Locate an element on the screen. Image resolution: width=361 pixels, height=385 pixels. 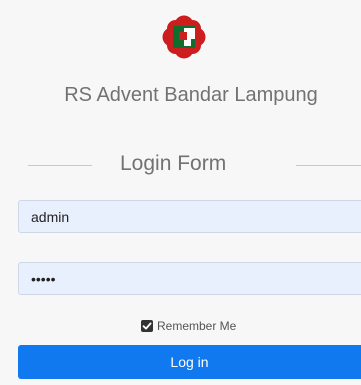
checkmark-icon is located at coordinates (147, 326).